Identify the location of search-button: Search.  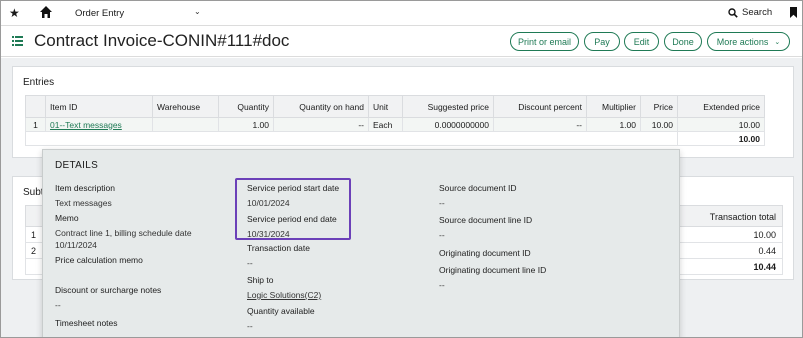
(750, 12).